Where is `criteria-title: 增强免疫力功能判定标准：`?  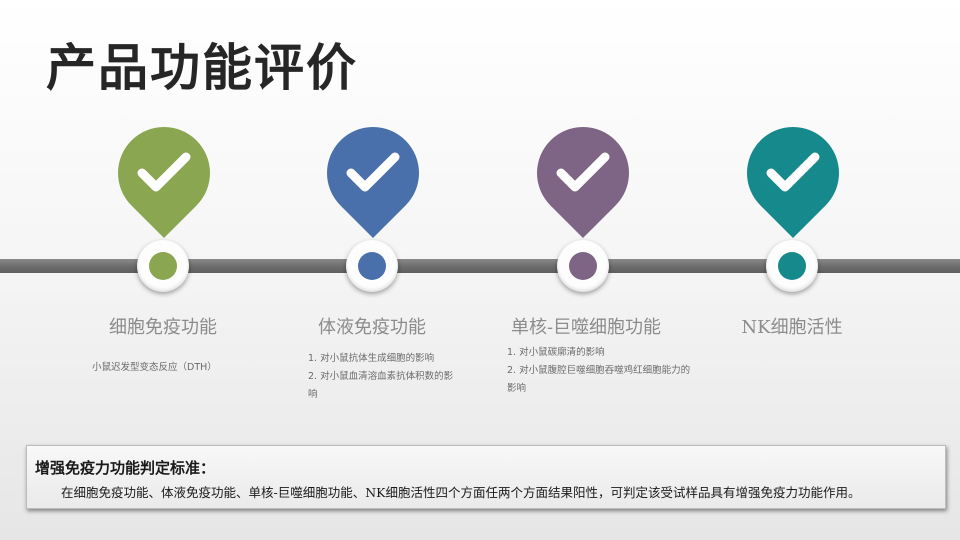
criteria-title: 增强免疫力功能判定标准： is located at coordinates (125, 468).